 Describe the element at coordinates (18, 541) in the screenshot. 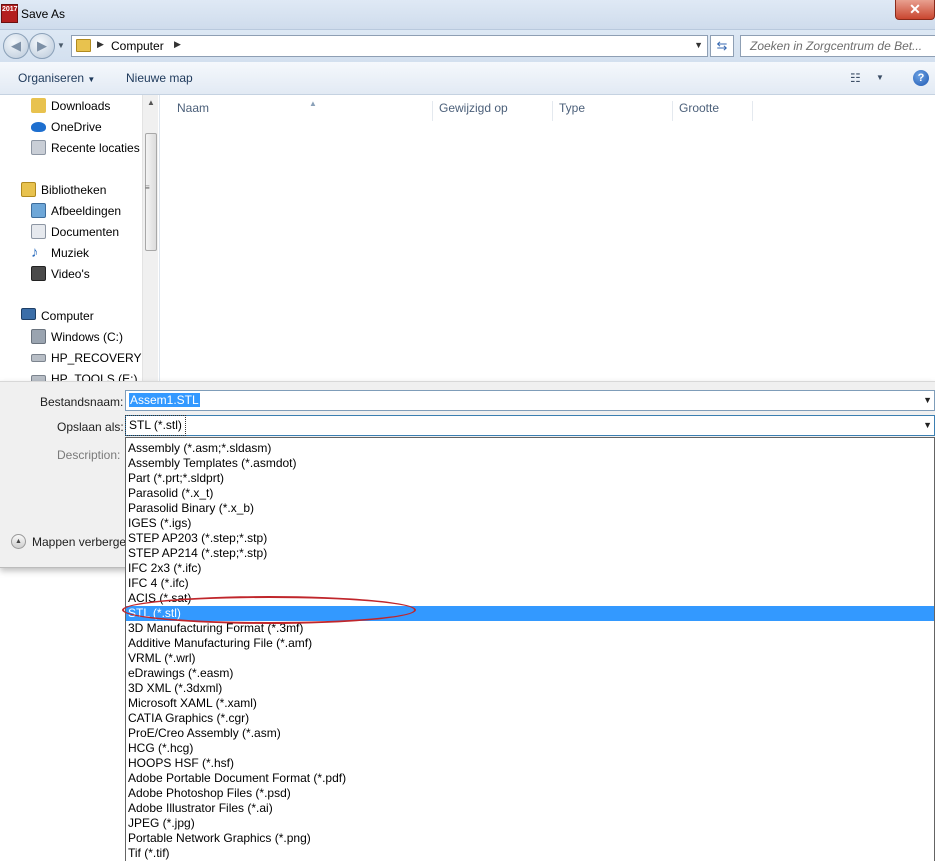

I see `collapse-up-icon: ▲` at that location.